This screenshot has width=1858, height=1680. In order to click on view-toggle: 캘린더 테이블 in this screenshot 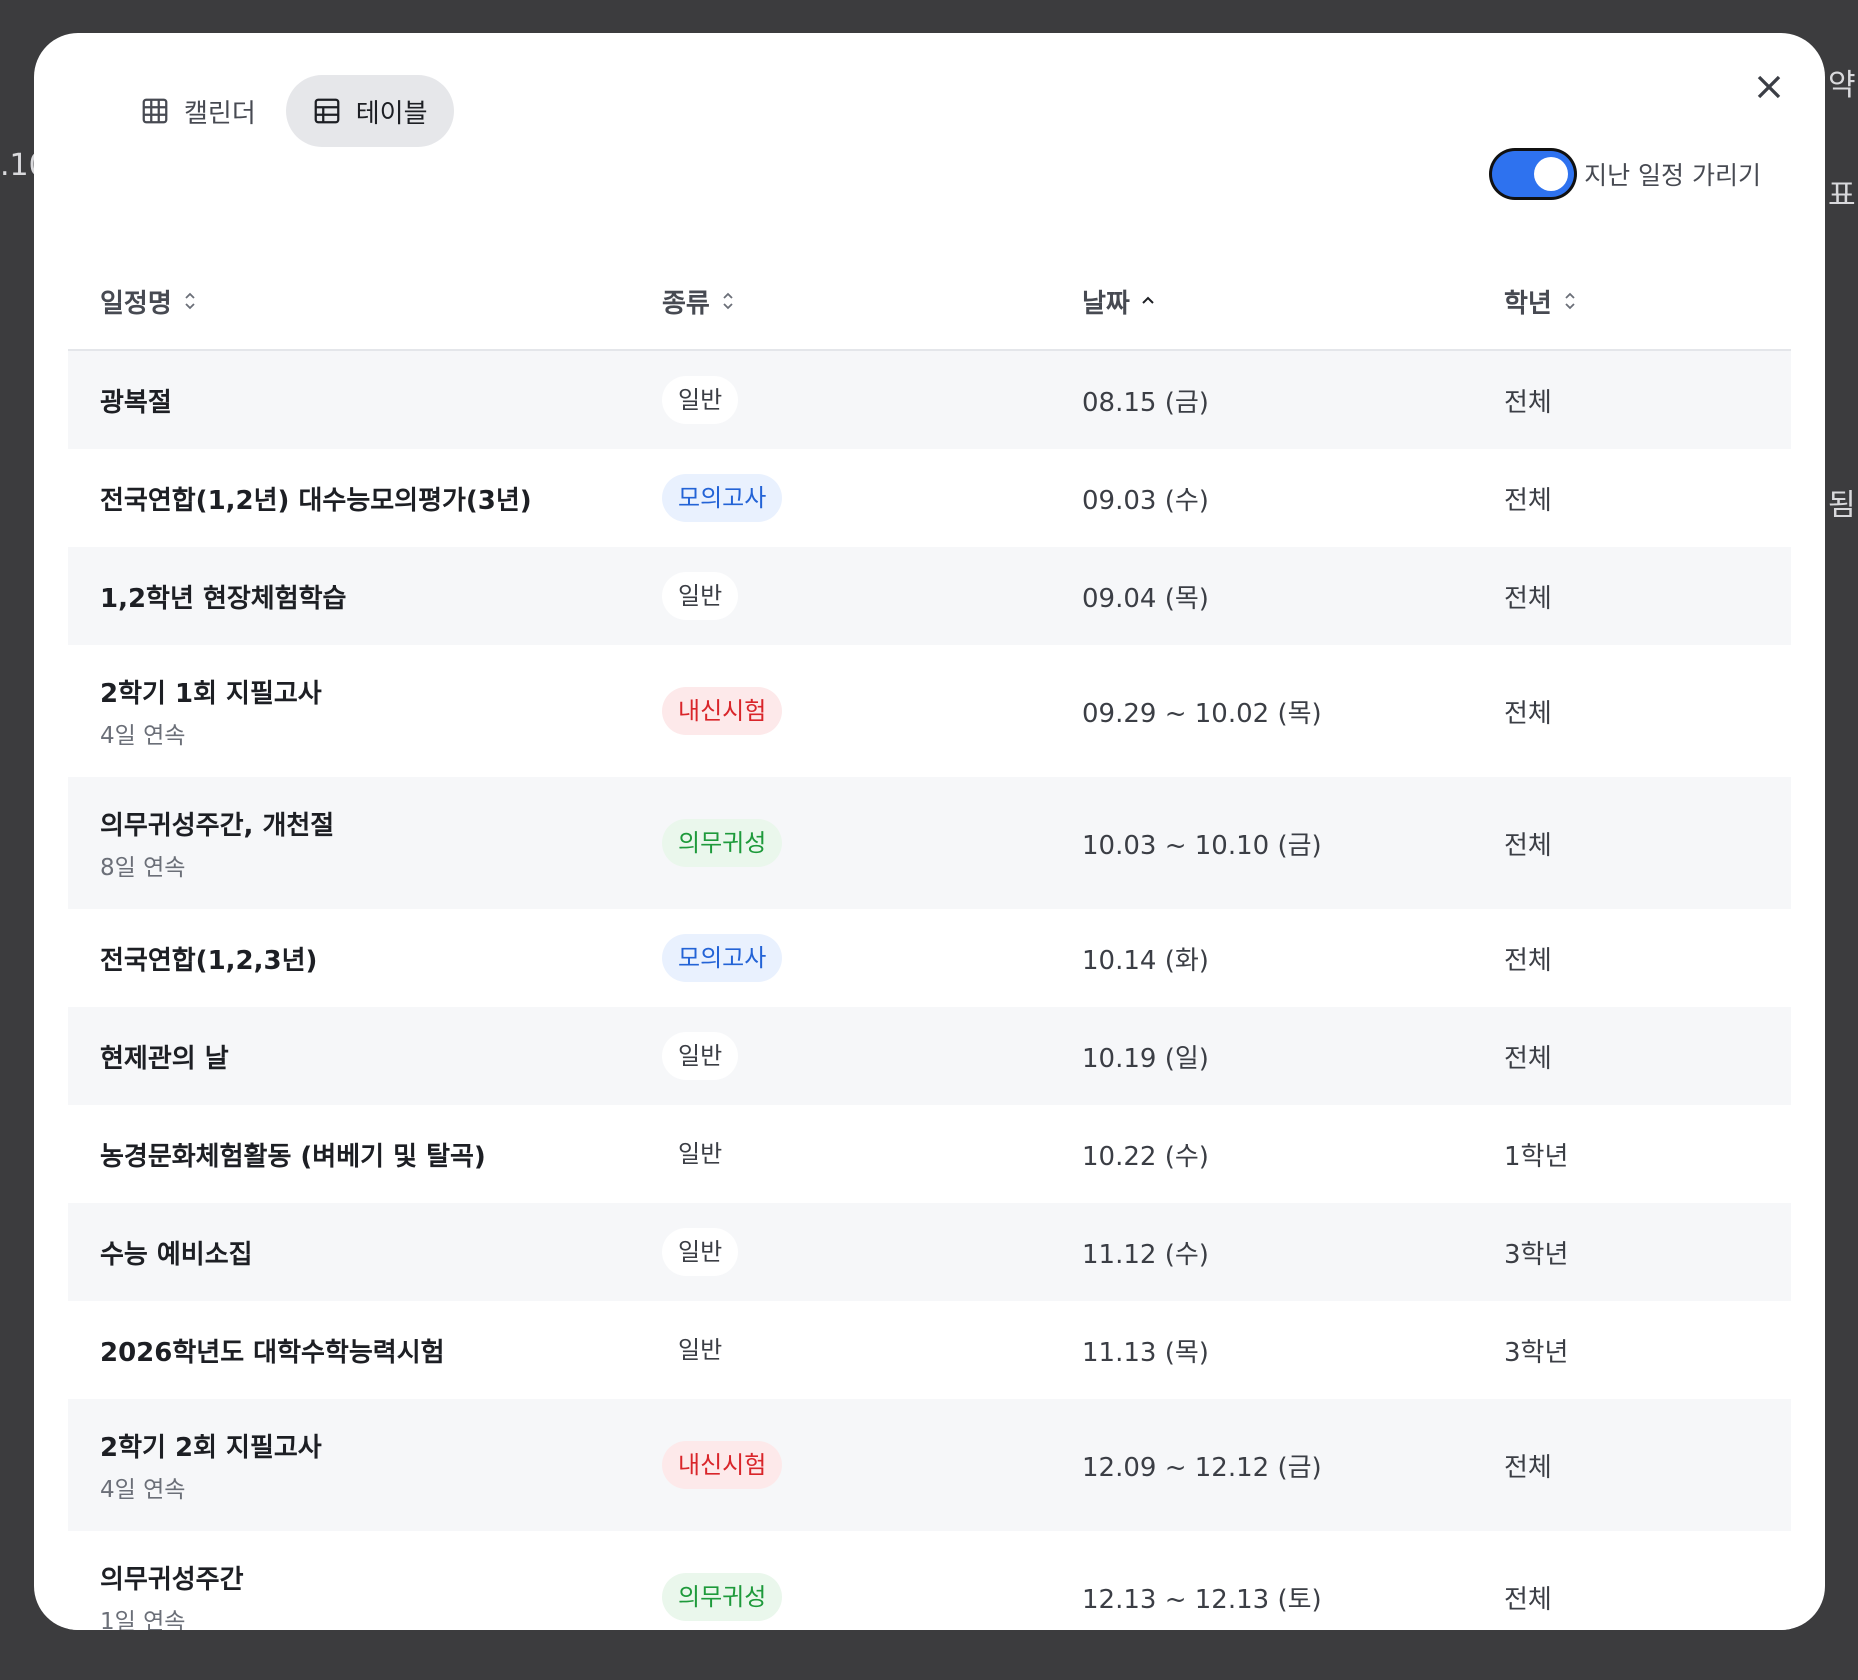, I will do `click(284, 111)`.